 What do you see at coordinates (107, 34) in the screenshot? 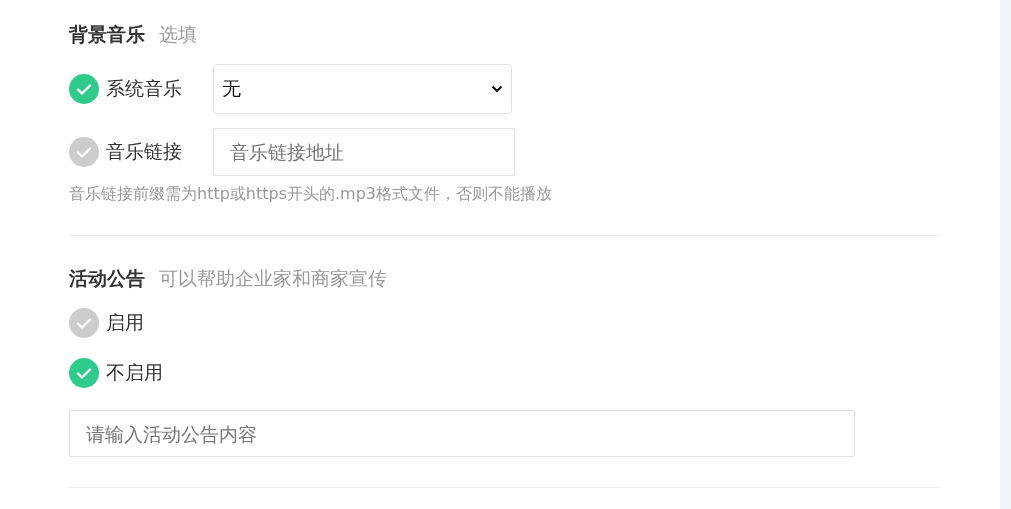
I see `section-title: 背景音乐` at bounding box center [107, 34].